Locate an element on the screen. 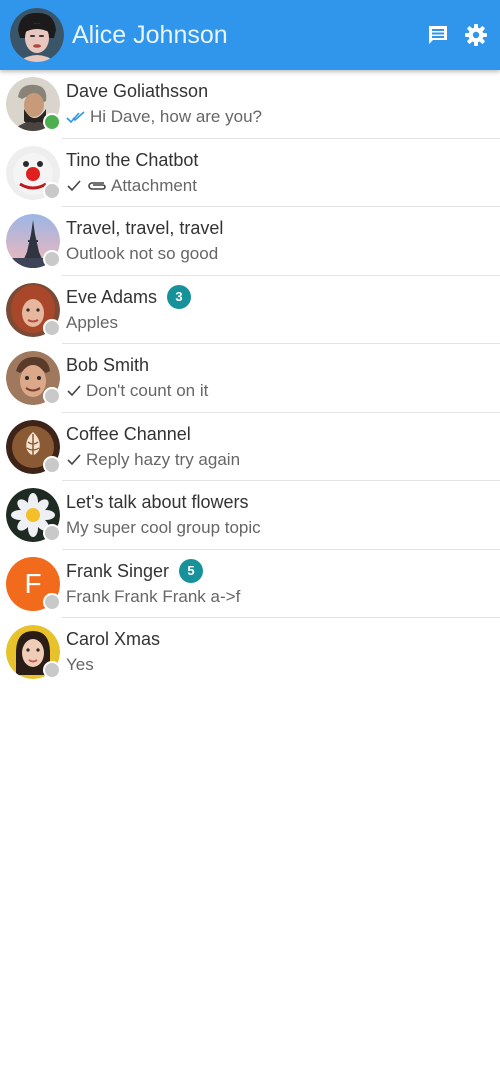 The width and height of the screenshot is (500, 1083). user-avatar is located at coordinates (37, 35).